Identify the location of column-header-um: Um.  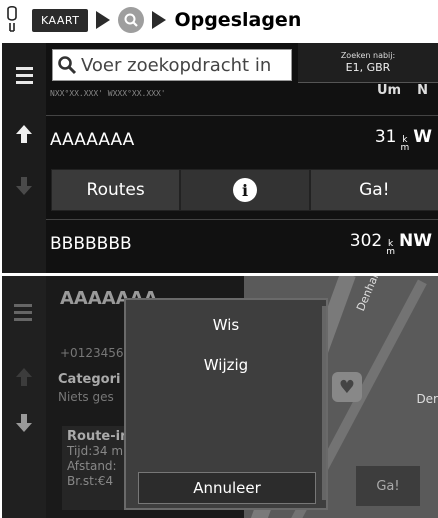
(389, 90).